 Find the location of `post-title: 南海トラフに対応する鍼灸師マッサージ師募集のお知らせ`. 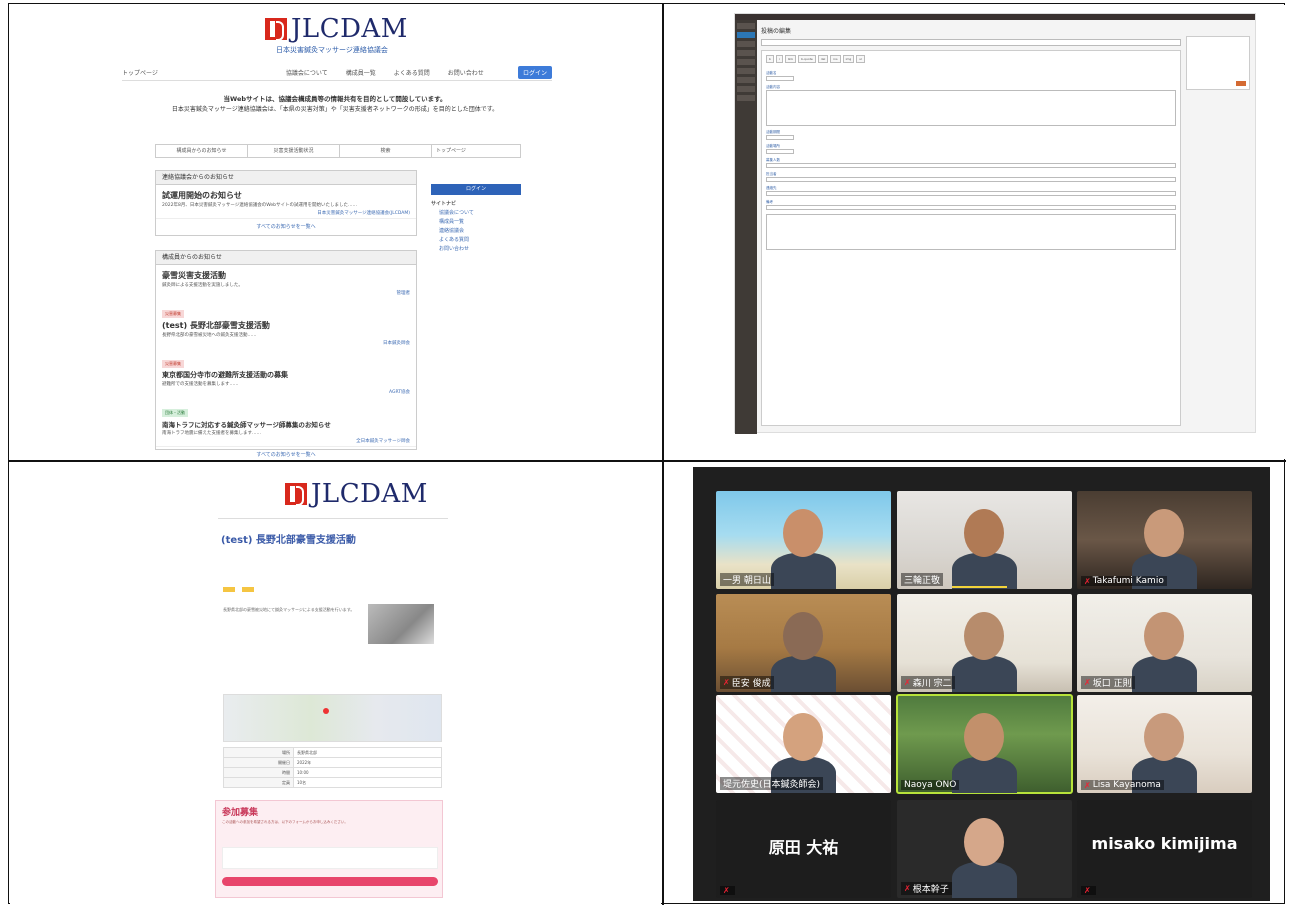

post-title: 南海トラフに対応する鍼灸師マッサージ師募集のお知らせ is located at coordinates (286, 424).